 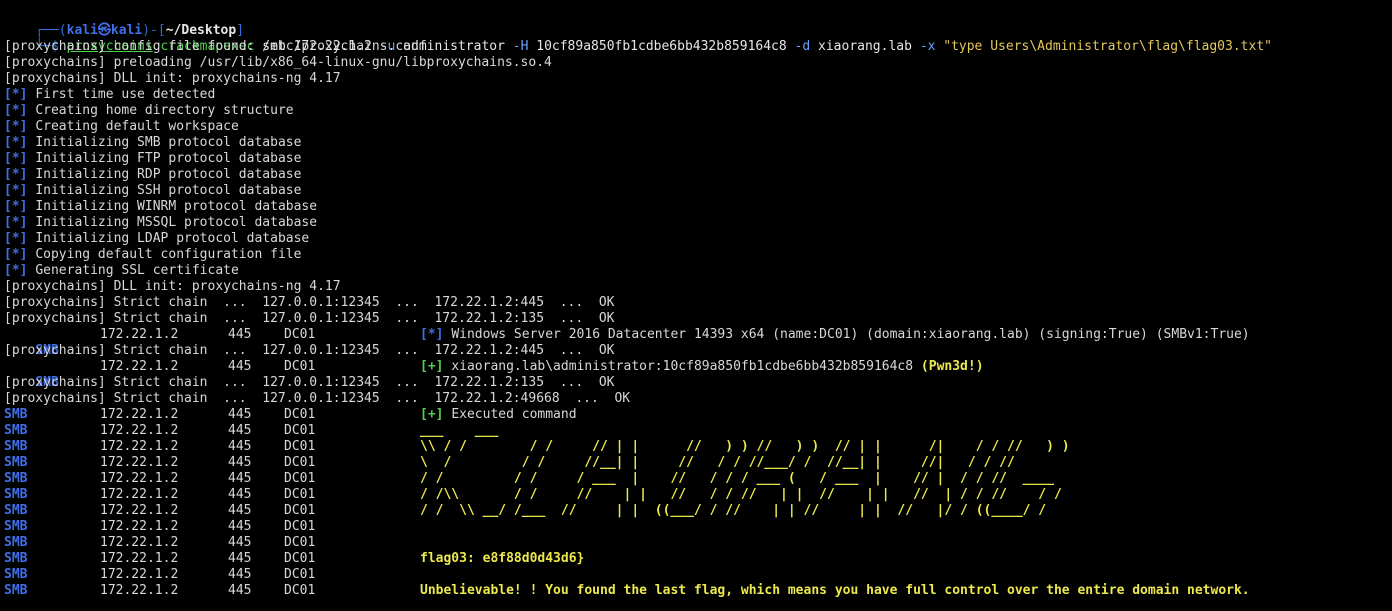 I want to click on init-line: [*] Initializing RDP protocol database, so click(x=152, y=175).